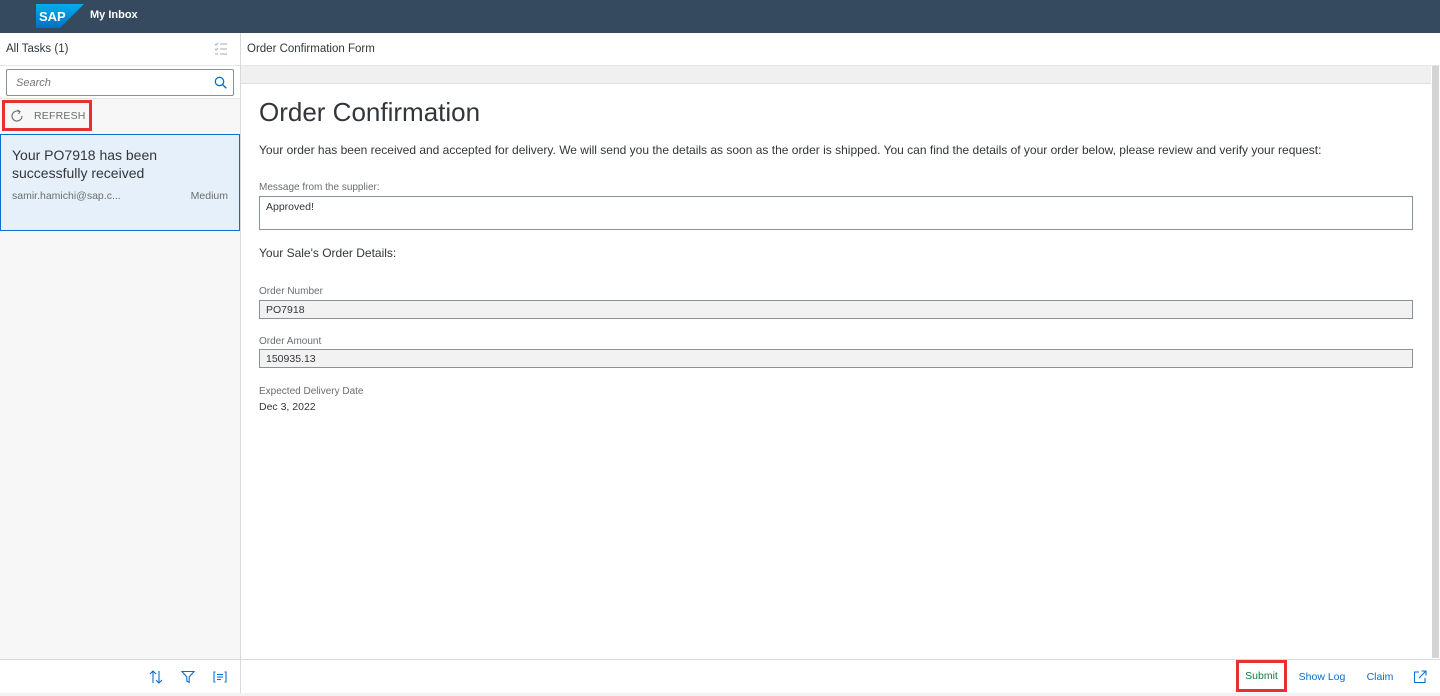 Image resolution: width=1440 pixels, height=696 pixels. Describe the element at coordinates (328, 253) in the screenshot. I see `order-details-heading: Your Sale's Order Details:` at that location.